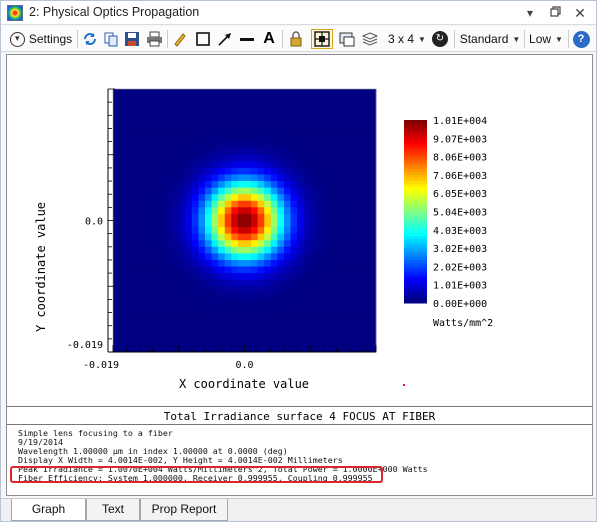  I want to click on pencil-icon, so click(180, 39).